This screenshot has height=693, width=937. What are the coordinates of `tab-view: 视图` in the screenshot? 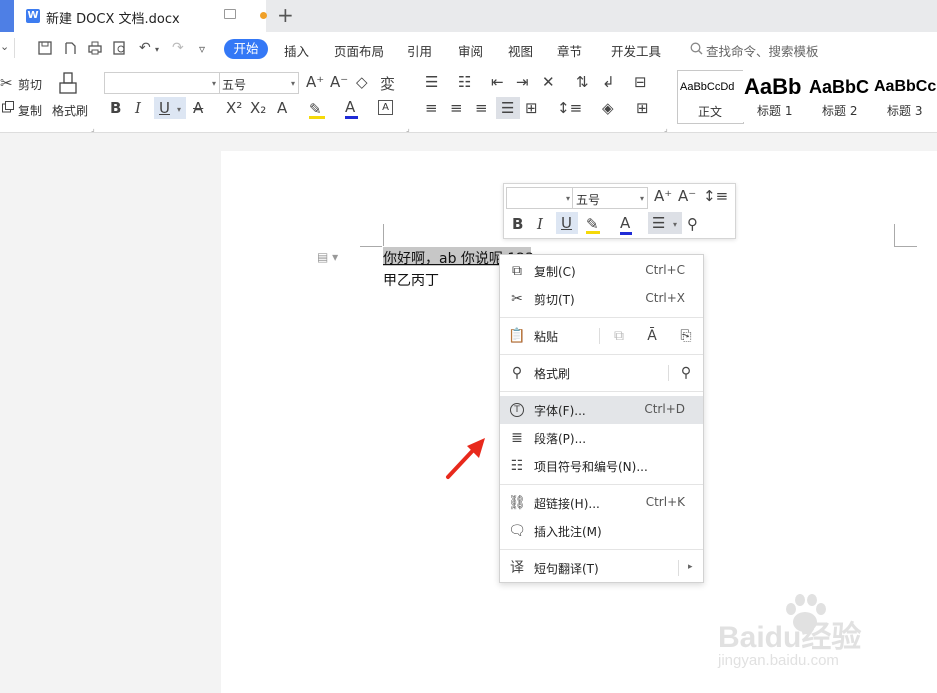 It's located at (520, 50).